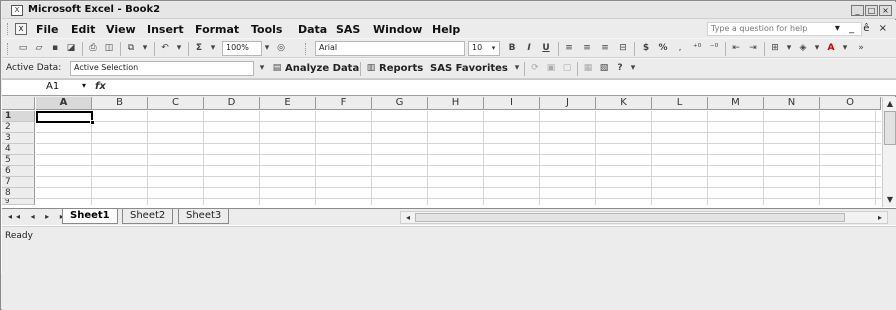 This screenshot has width=896, height=310. What do you see at coordinates (857, 10) in the screenshot?
I see `minimize-button: _` at bounding box center [857, 10].